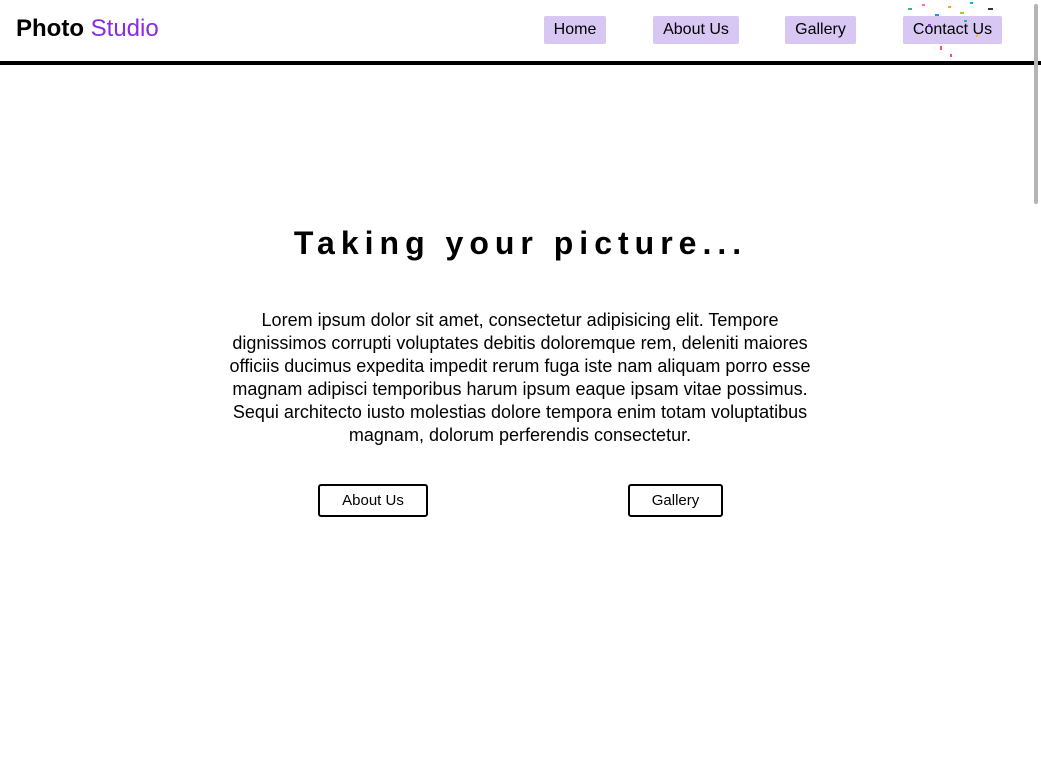 This screenshot has width=1041, height=769. What do you see at coordinates (575, 30) in the screenshot?
I see `nav-home-button: Home` at bounding box center [575, 30].